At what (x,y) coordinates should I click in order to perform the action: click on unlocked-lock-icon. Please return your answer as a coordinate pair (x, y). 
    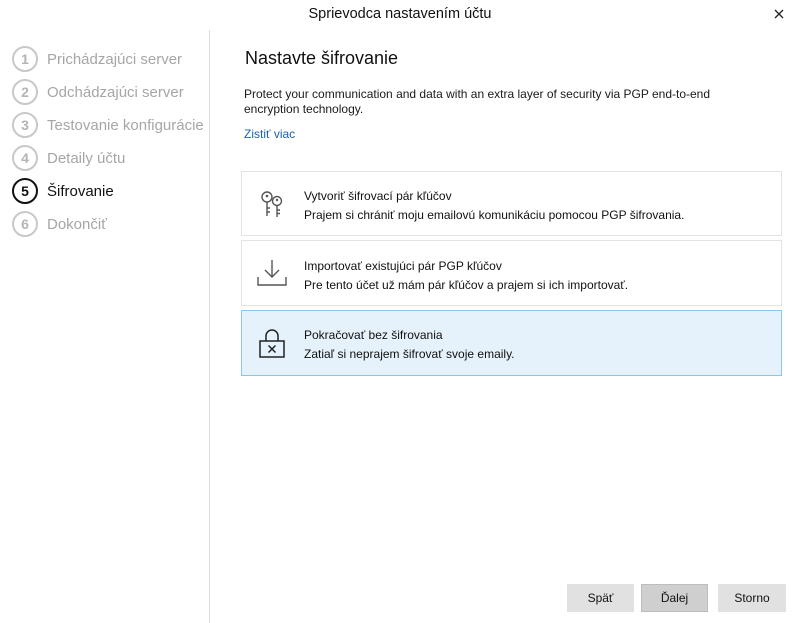
    Looking at the image, I should click on (272, 343).